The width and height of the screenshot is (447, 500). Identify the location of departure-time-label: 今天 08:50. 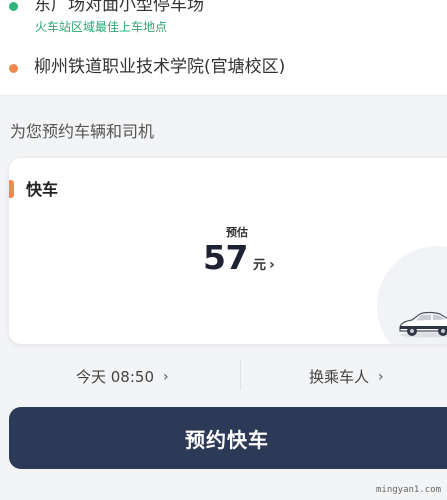
(115, 377).